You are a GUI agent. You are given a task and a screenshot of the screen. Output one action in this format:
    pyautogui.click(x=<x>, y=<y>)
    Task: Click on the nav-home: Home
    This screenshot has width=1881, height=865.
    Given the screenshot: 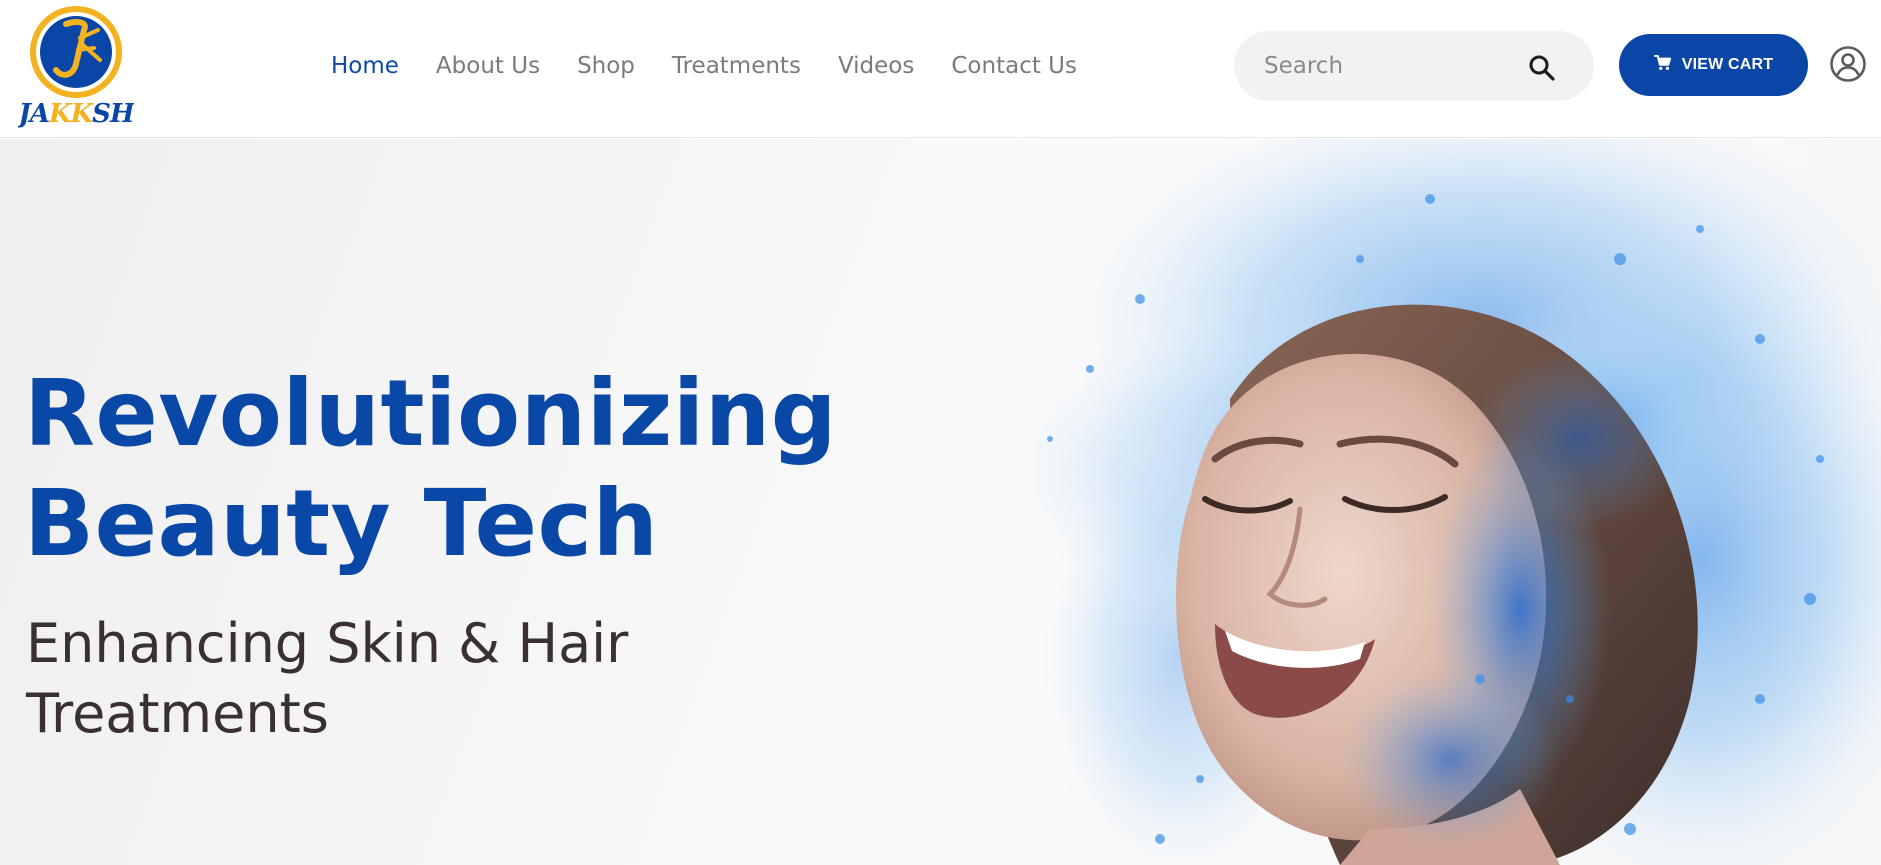 What is the action you would take?
    pyautogui.click(x=365, y=66)
    